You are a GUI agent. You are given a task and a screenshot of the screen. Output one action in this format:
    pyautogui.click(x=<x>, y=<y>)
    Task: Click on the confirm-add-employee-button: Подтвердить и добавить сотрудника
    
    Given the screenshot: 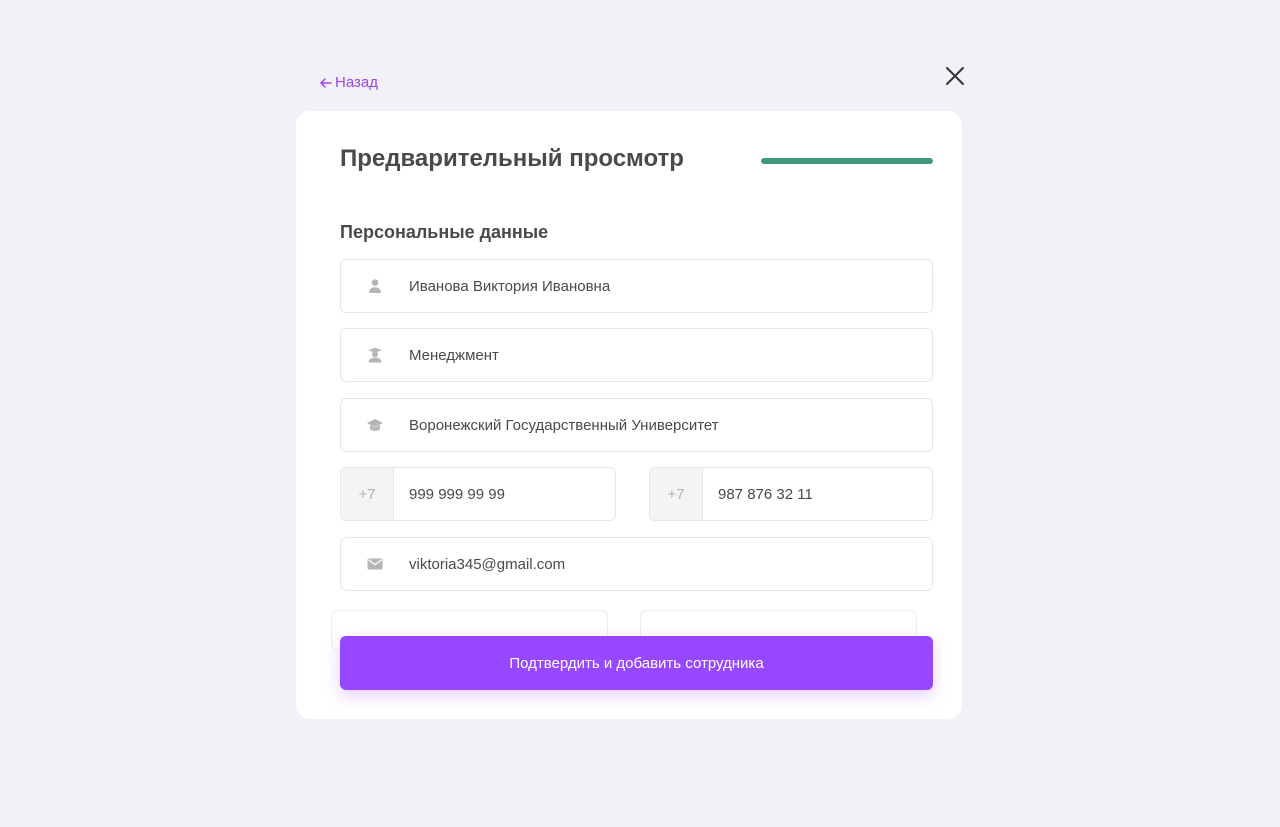 What is the action you would take?
    pyautogui.click(x=636, y=663)
    